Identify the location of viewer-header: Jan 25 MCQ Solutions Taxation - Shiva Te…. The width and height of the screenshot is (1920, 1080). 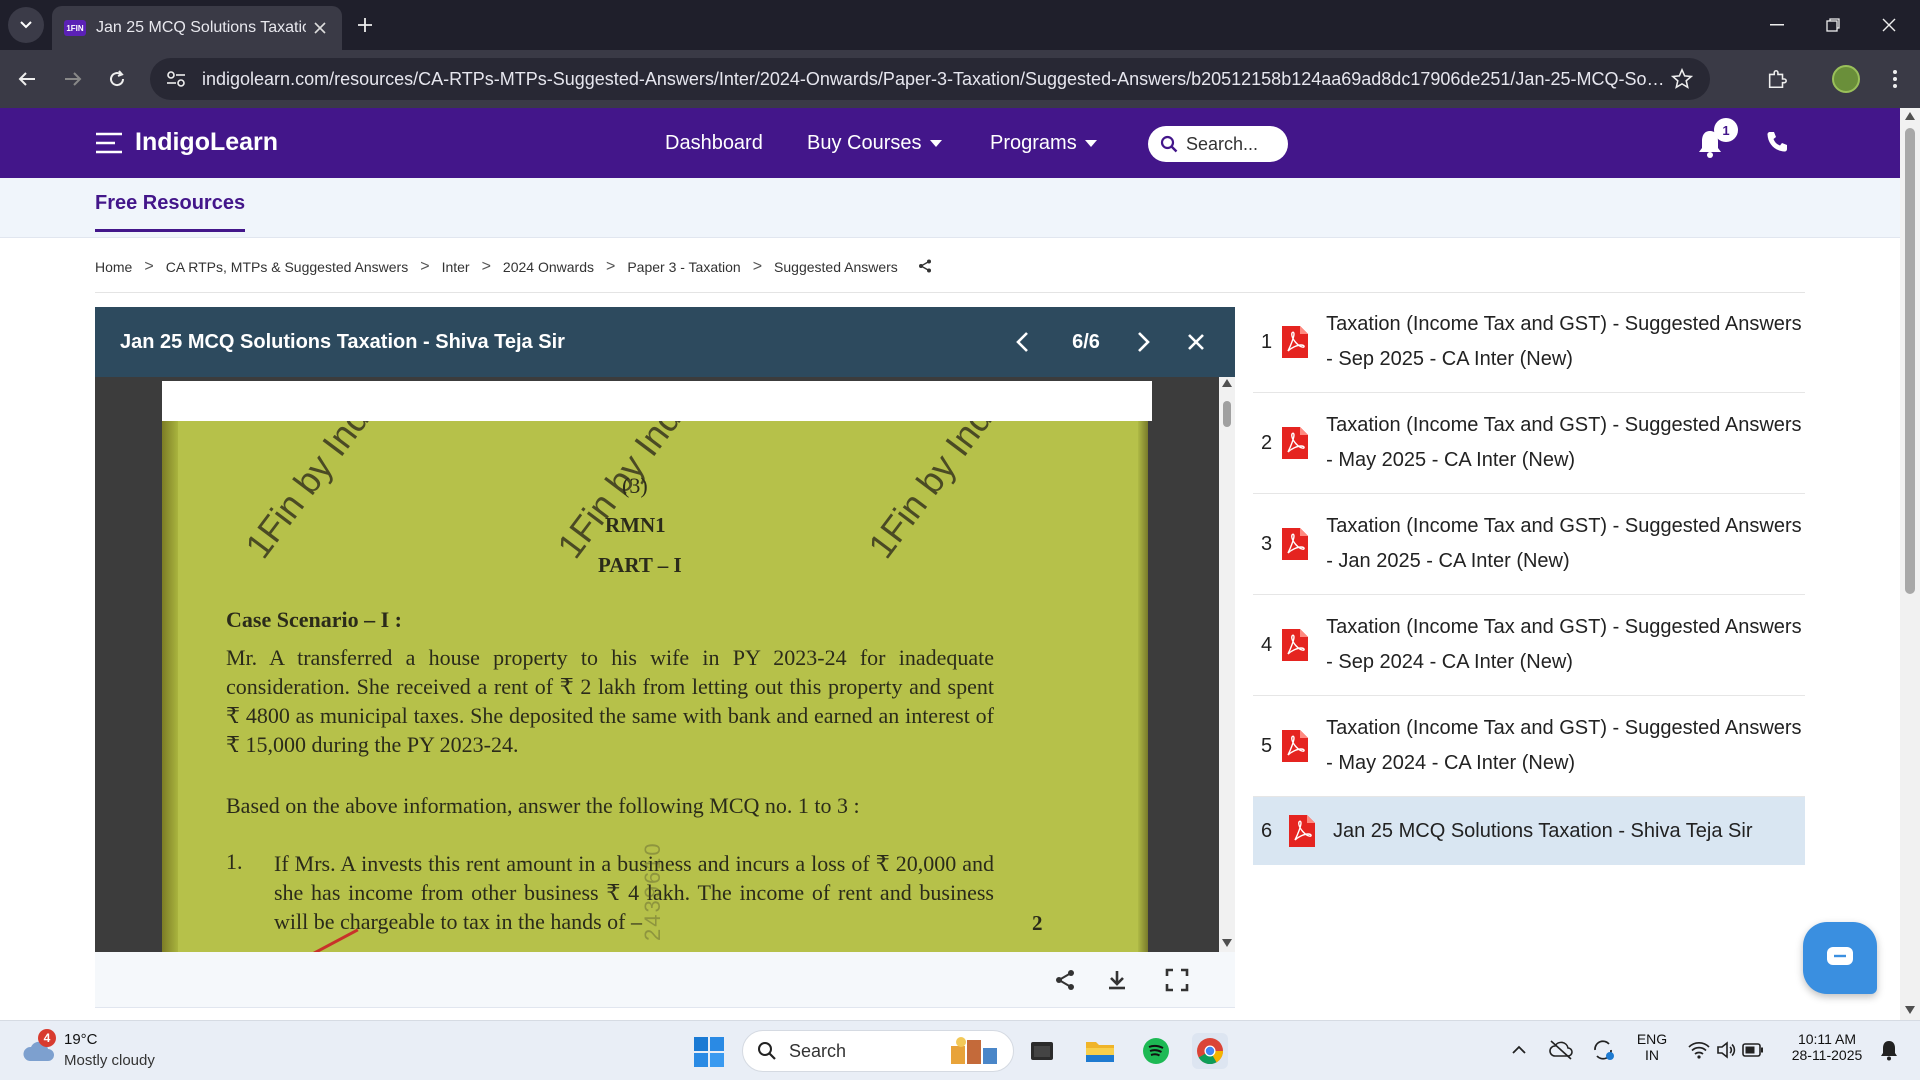
(665, 342).